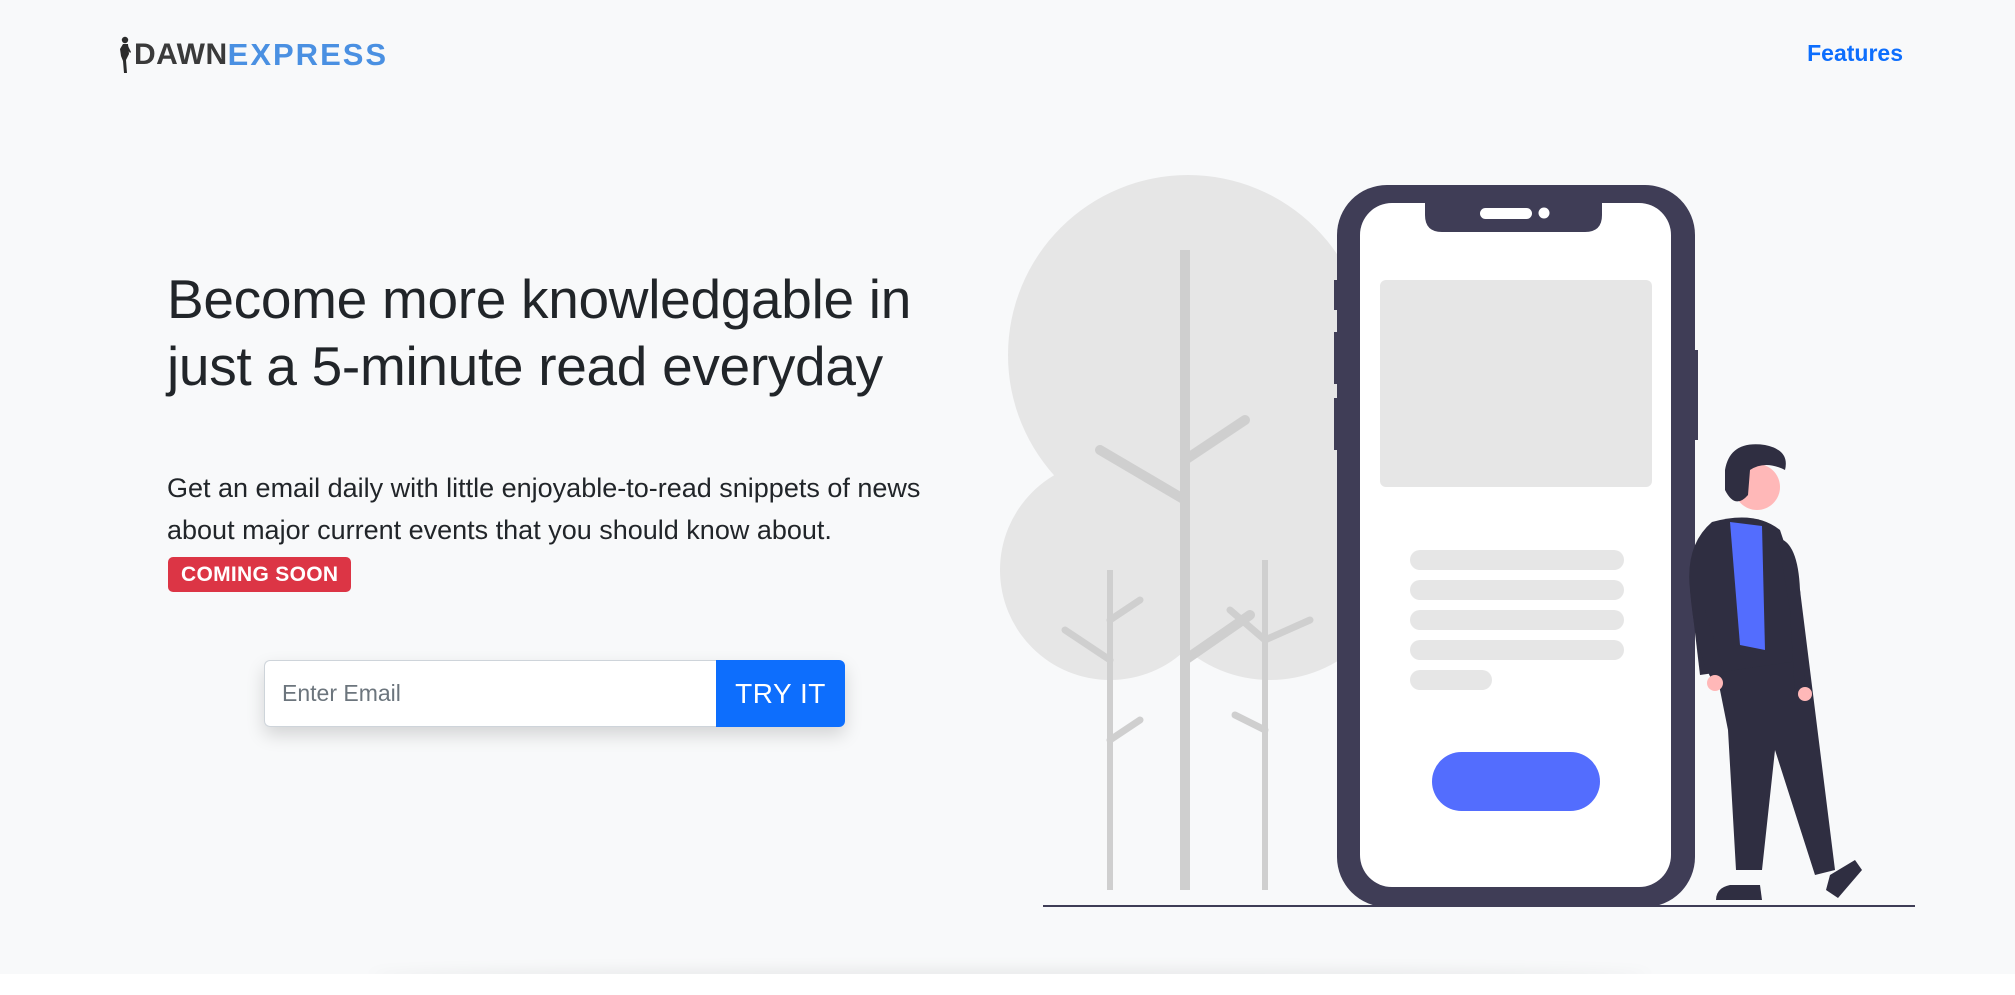 The height and width of the screenshot is (995, 2015). I want to click on runner-silhouette-icon, so click(125, 54).